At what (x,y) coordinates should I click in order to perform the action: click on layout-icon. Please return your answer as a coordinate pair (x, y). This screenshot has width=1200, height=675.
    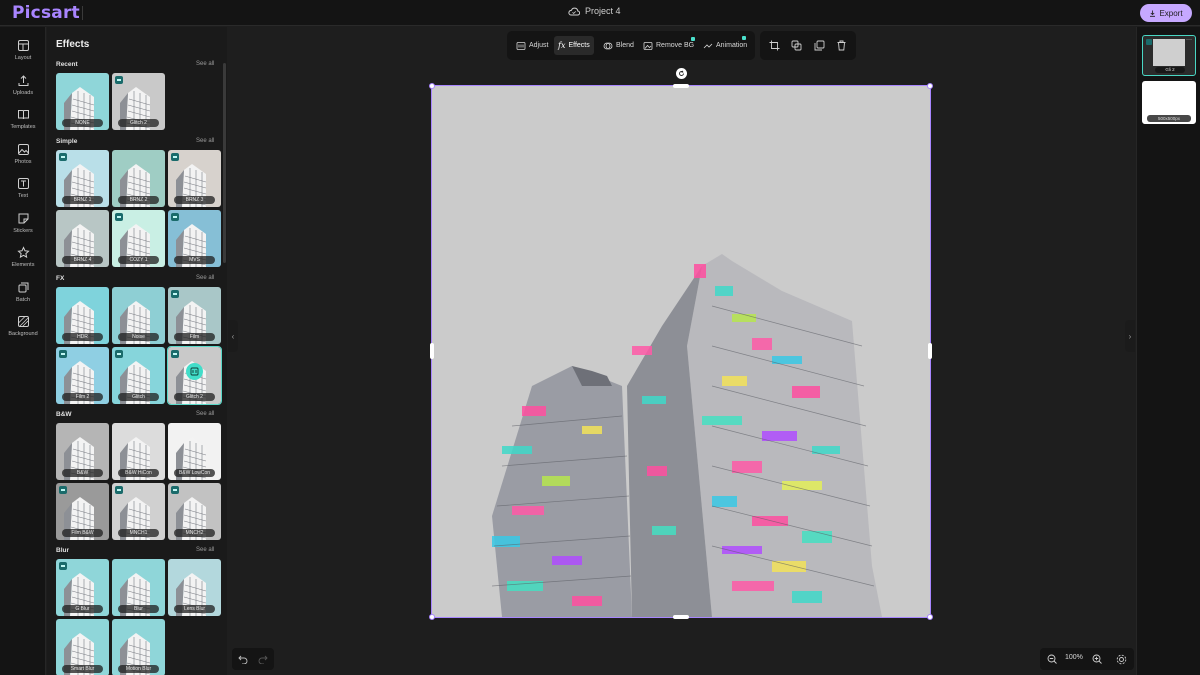
    Looking at the image, I should click on (23, 45).